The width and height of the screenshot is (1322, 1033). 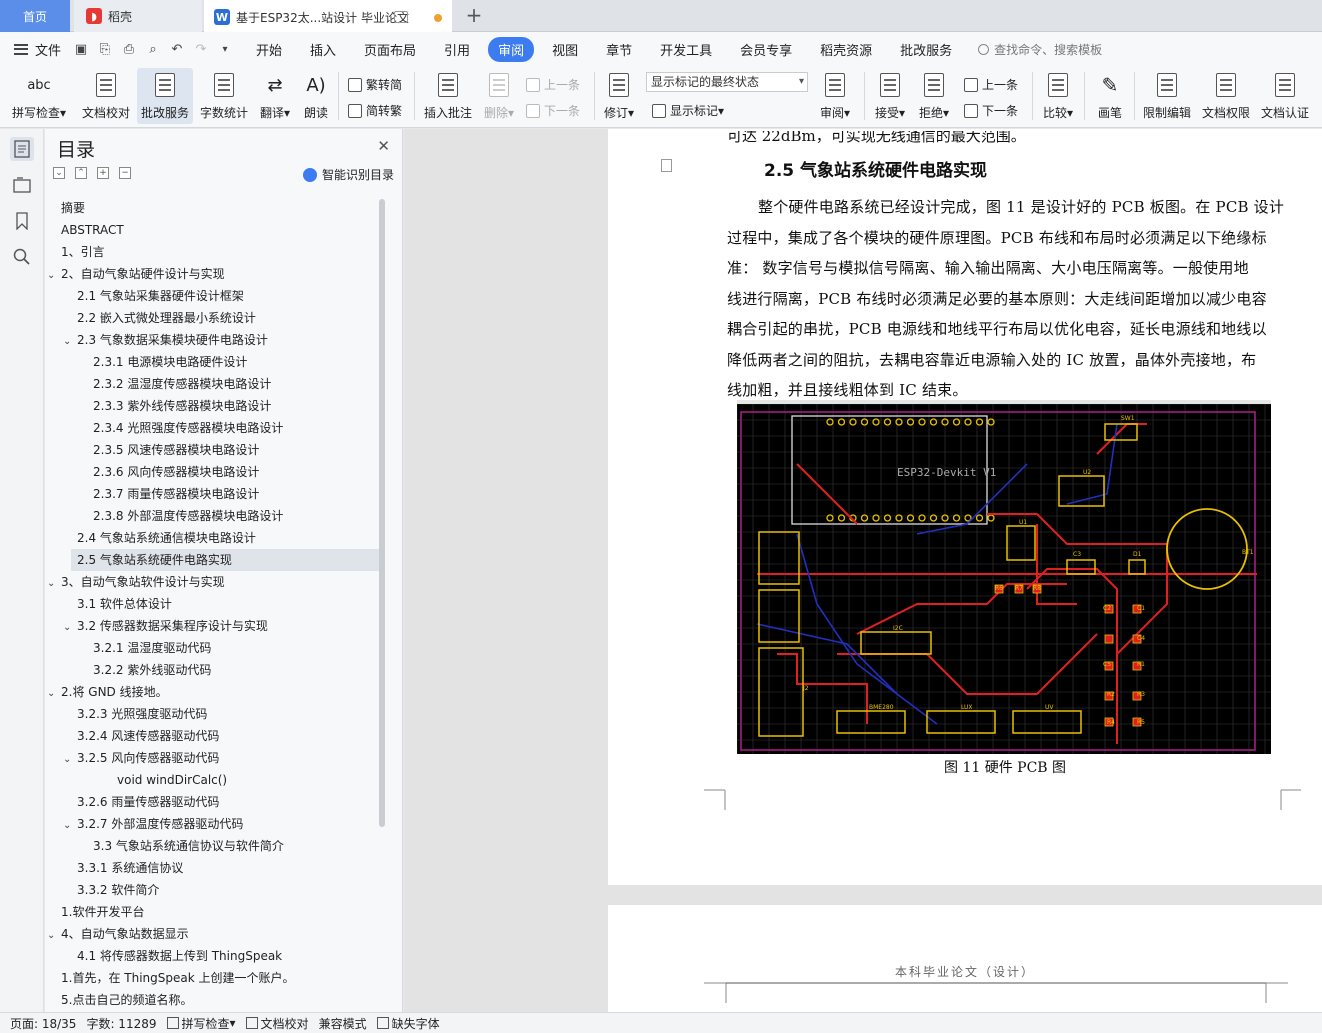 What do you see at coordinates (106, 96) in the screenshot?
I see `document-proof-button: 文档校对` at bounding box center [106, 96].